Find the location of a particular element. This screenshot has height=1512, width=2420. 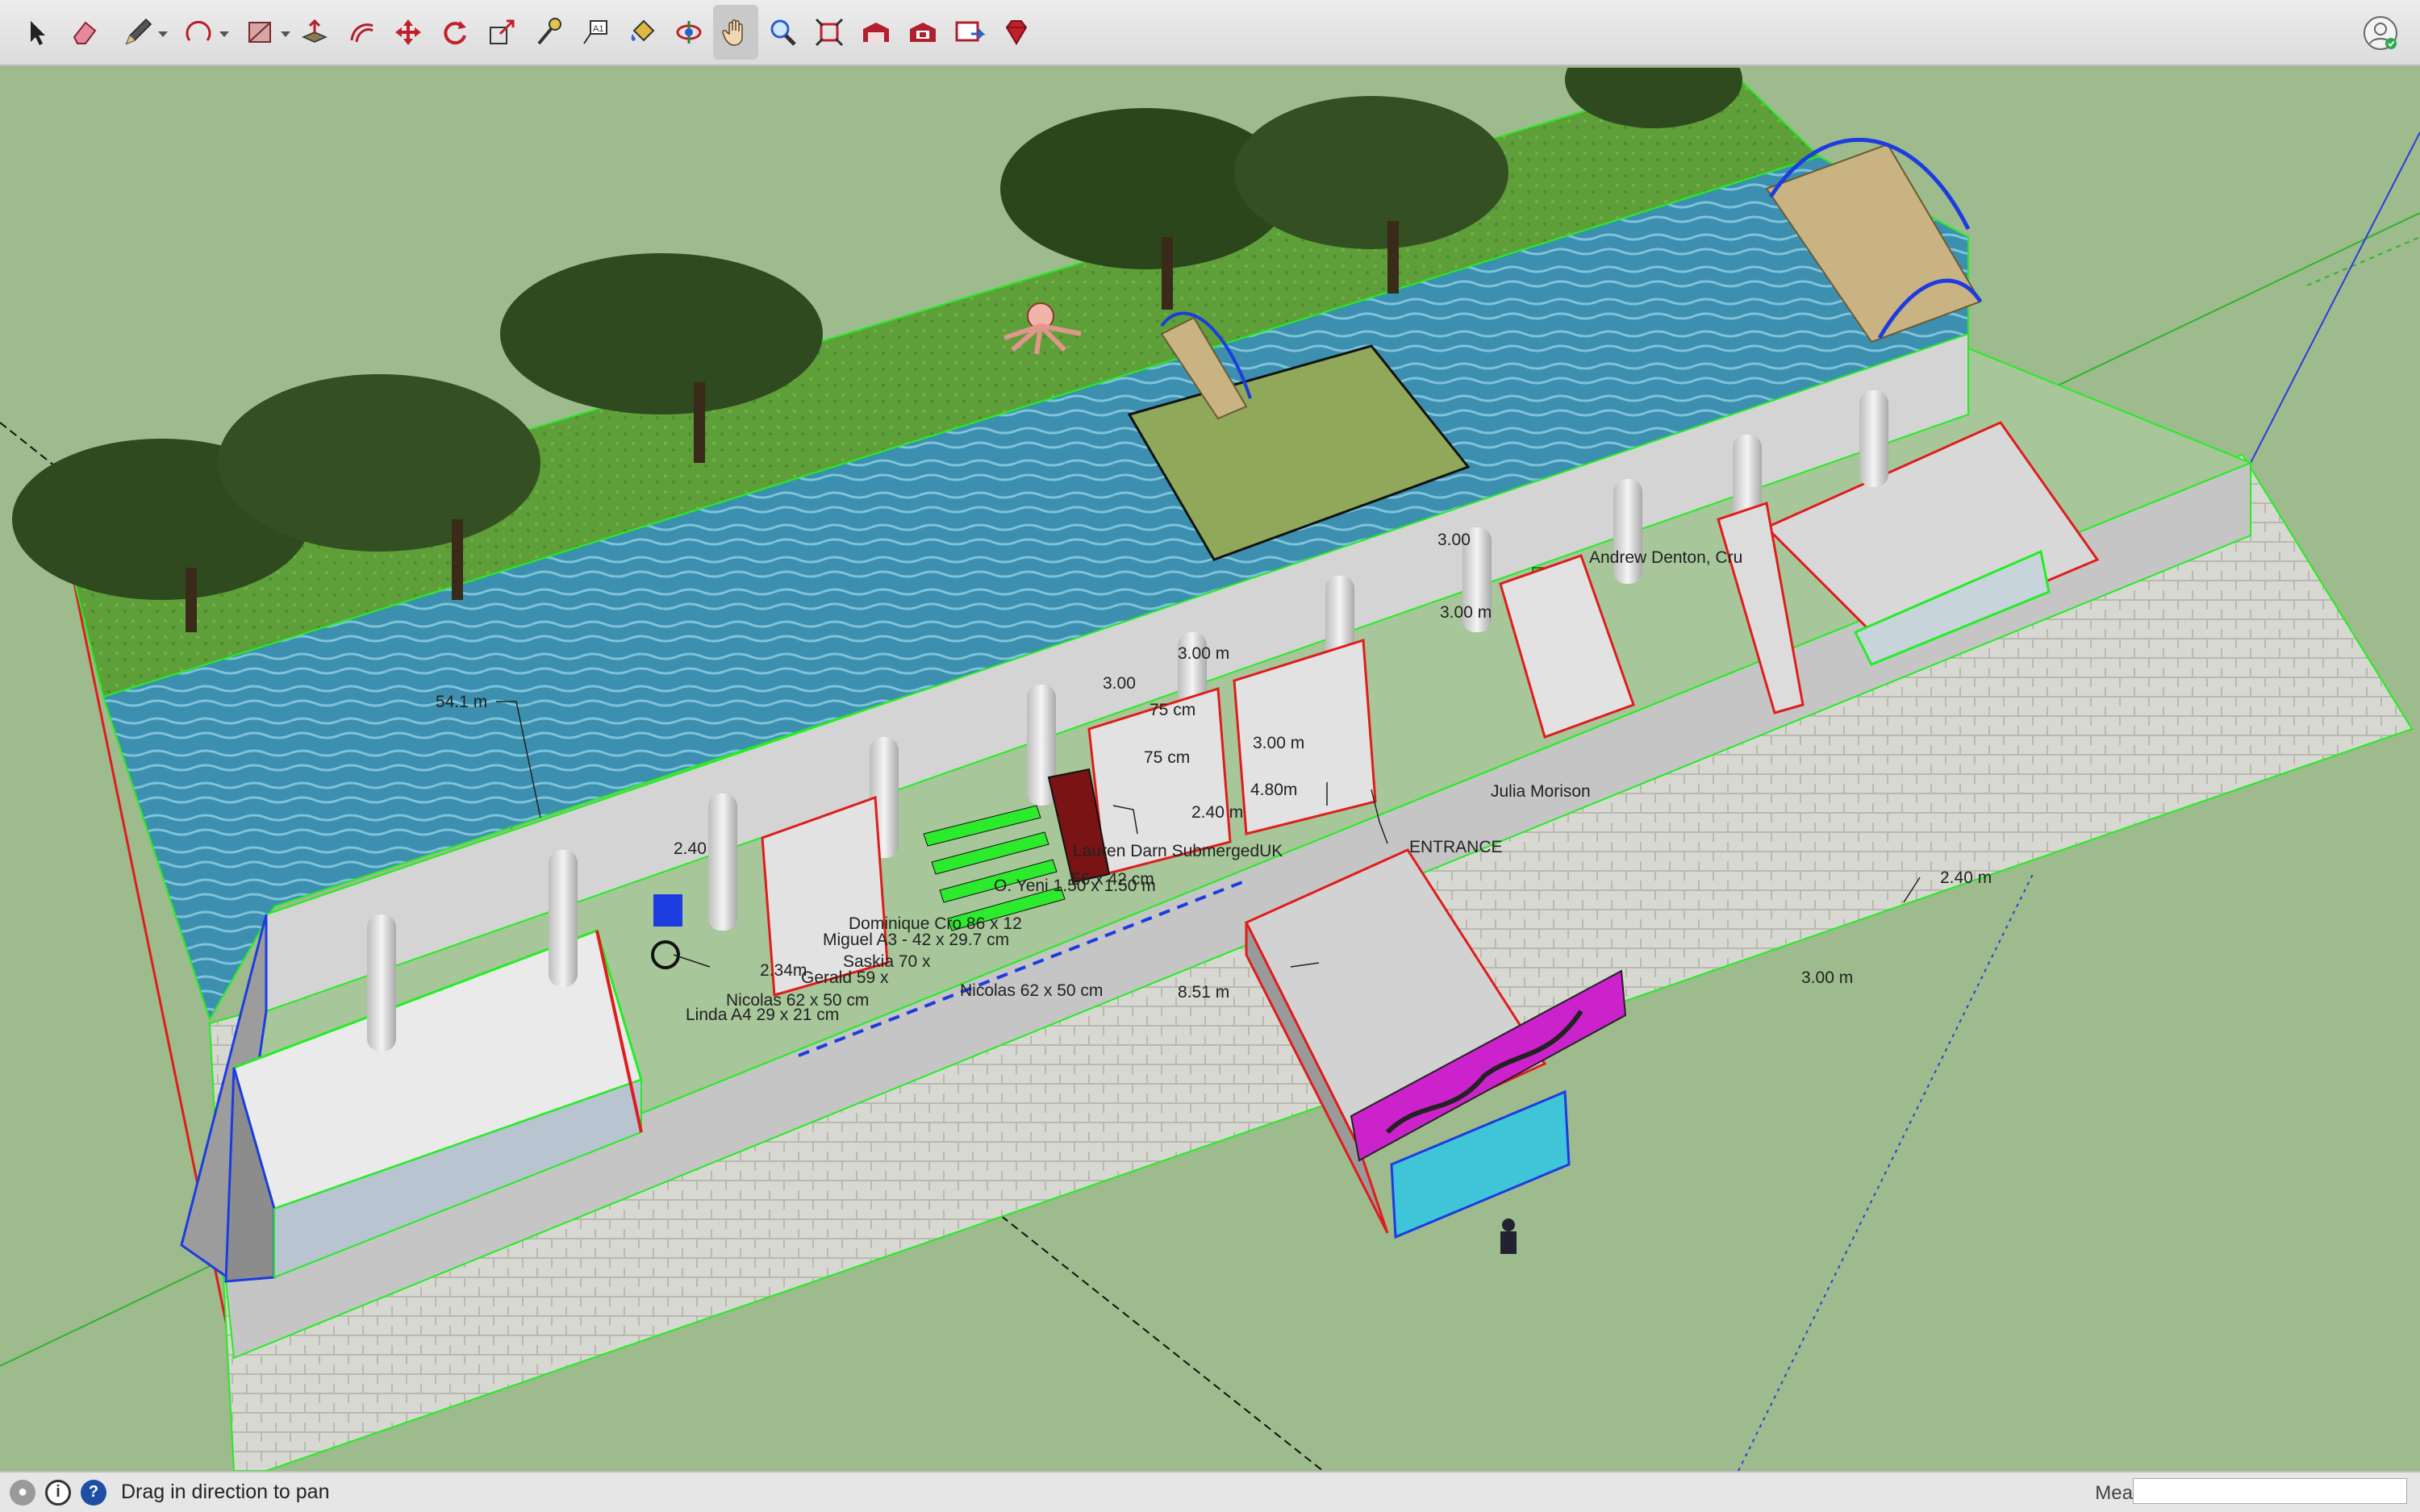

main-toolbar: A1 is located at coordinates (1210, 33).